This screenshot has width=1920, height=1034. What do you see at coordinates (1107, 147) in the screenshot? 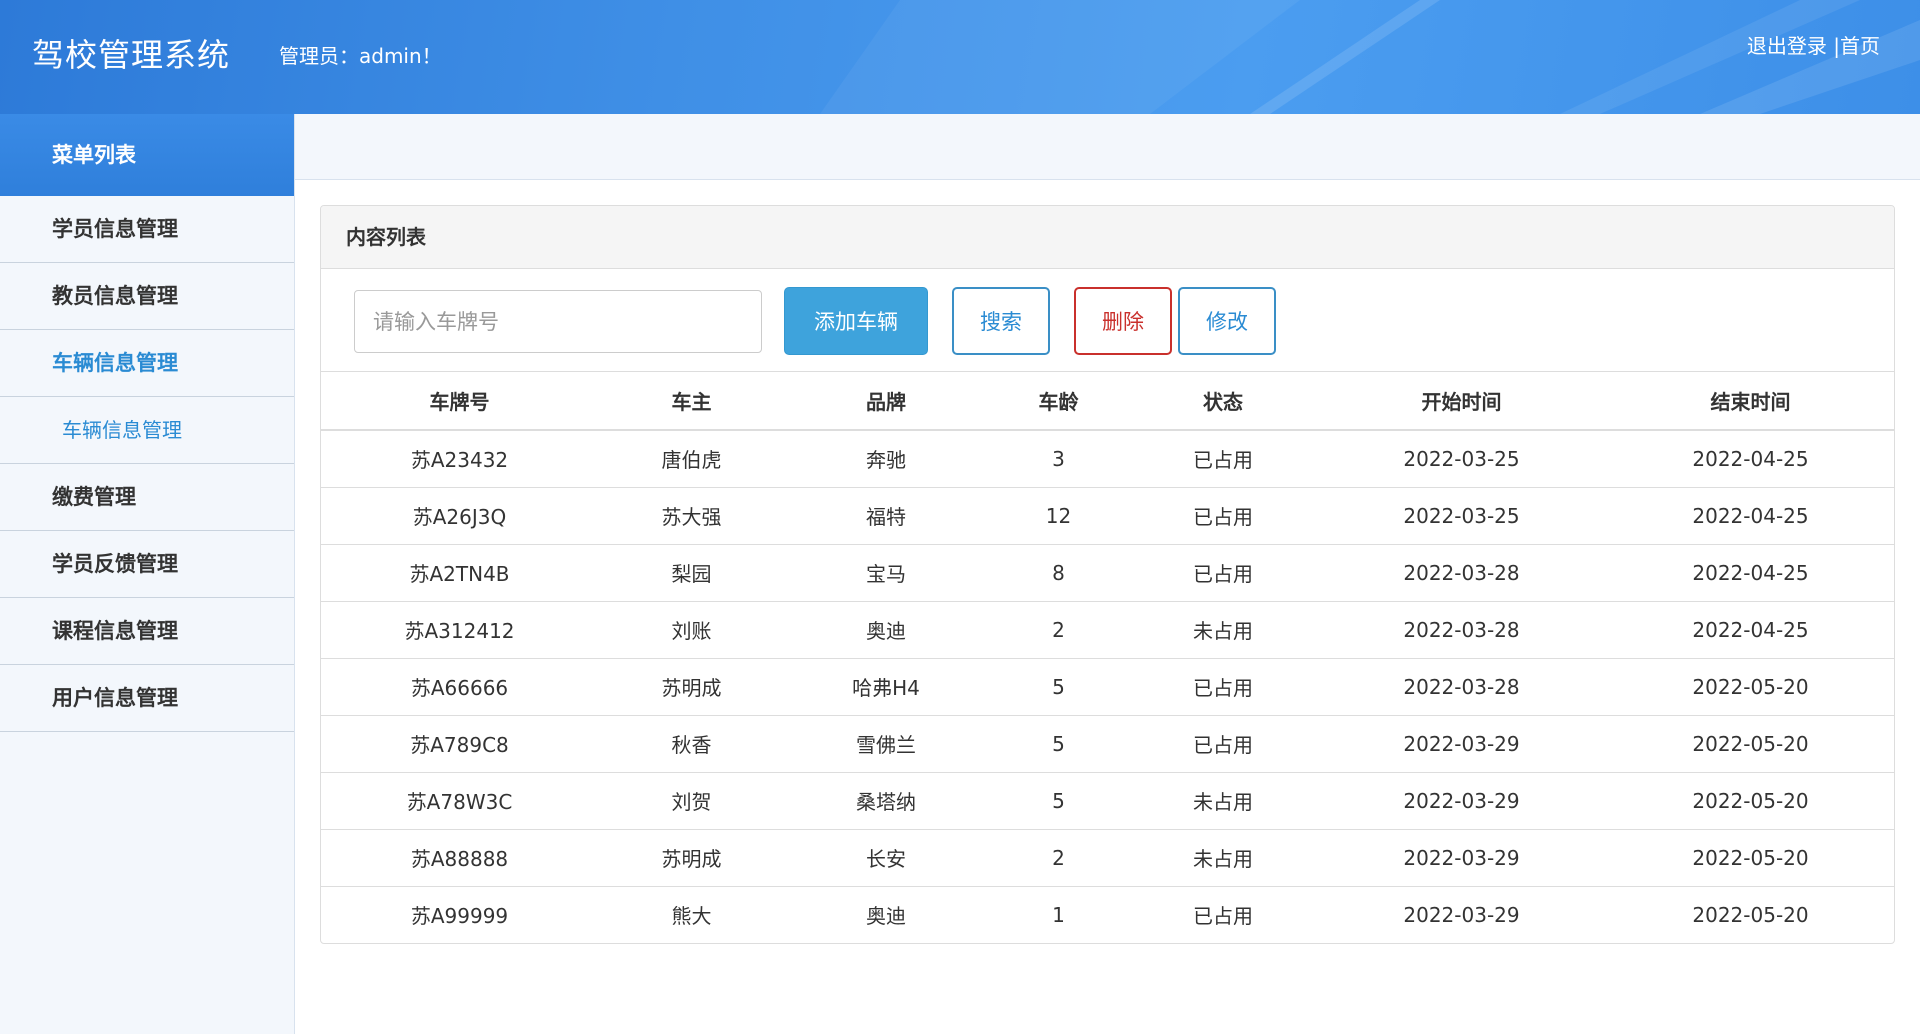
I see `main-topbar` at bounding box center [1107, 147].